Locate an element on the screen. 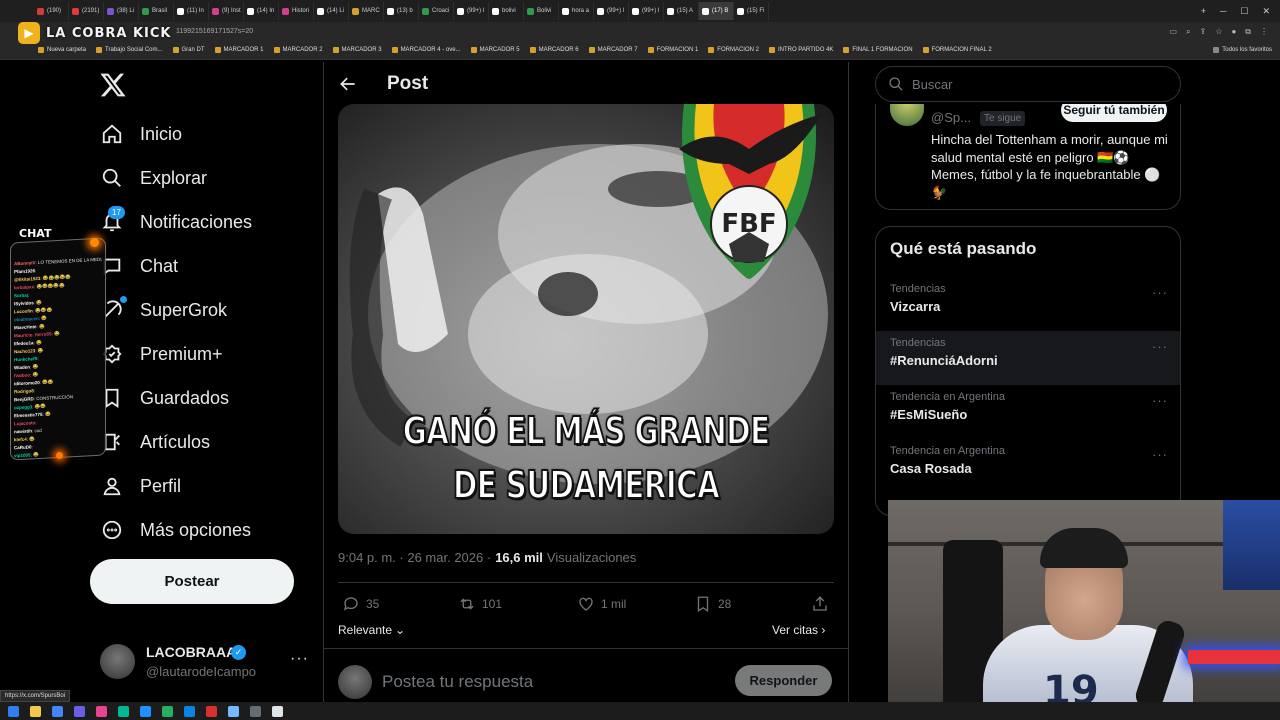 This screenshot has height=720, width=1280. tab-favicon-icon is located at coordinates (40, 11).